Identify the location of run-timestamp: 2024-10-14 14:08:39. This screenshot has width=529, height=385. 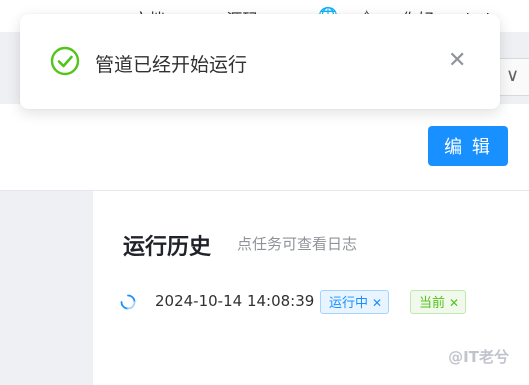
(234, 301).